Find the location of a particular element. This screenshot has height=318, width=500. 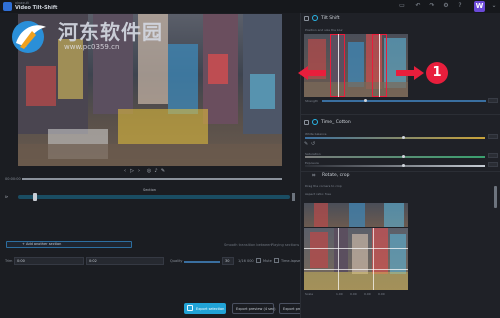

tilt-hint: Position and size the blur is located at coordinates (324, 30).